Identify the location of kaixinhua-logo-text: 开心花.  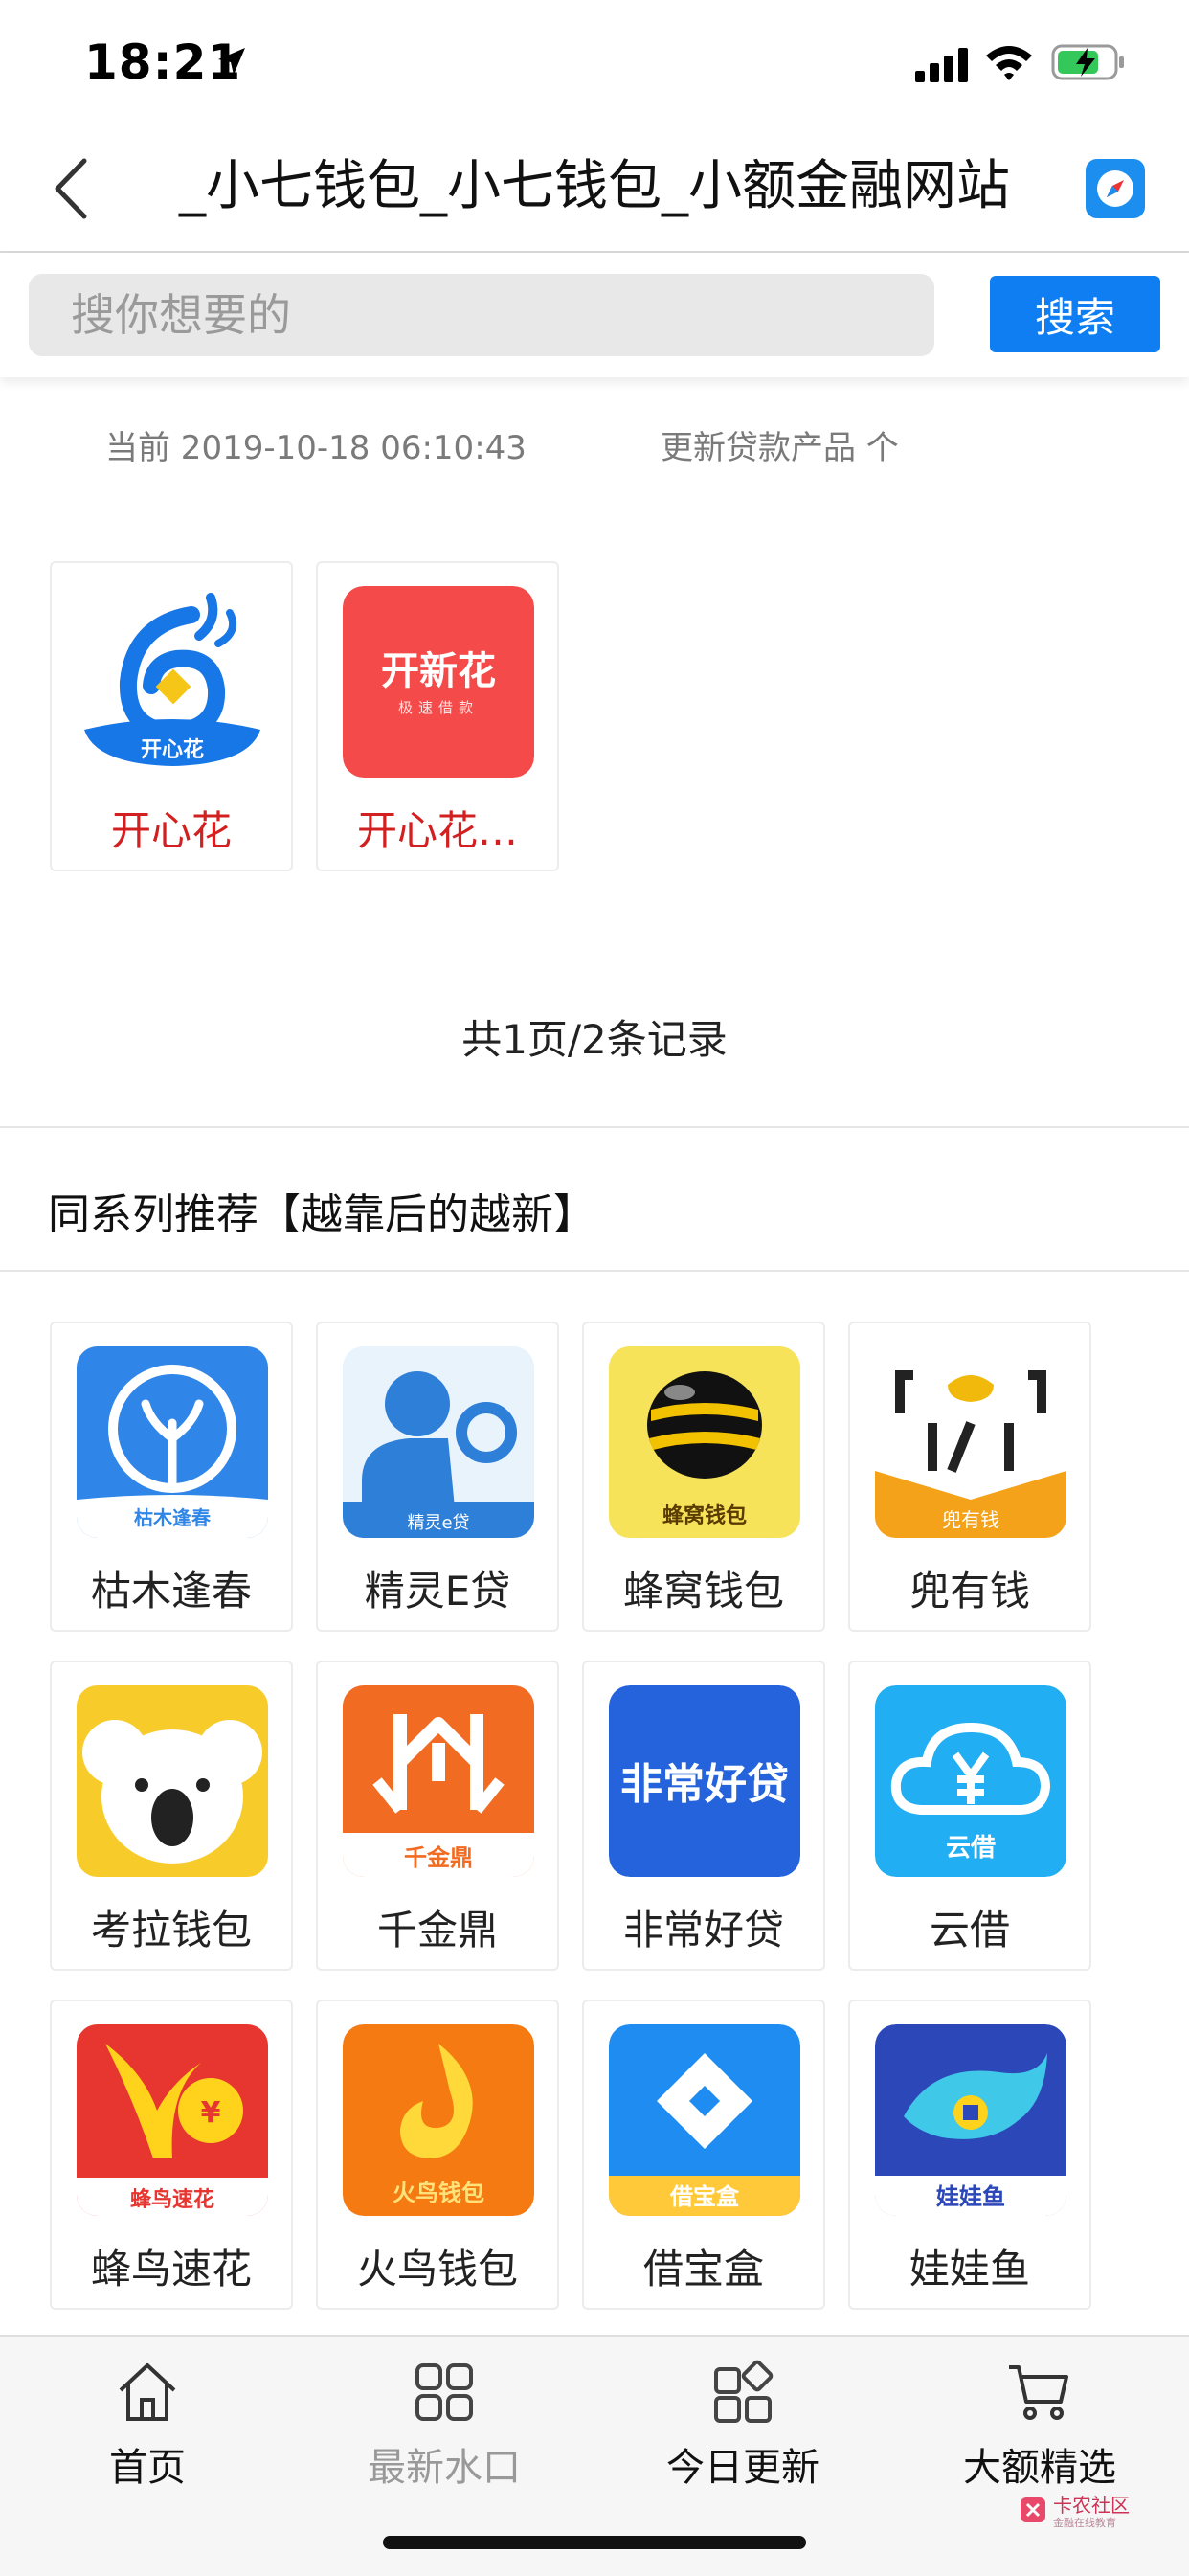
(172, 749).